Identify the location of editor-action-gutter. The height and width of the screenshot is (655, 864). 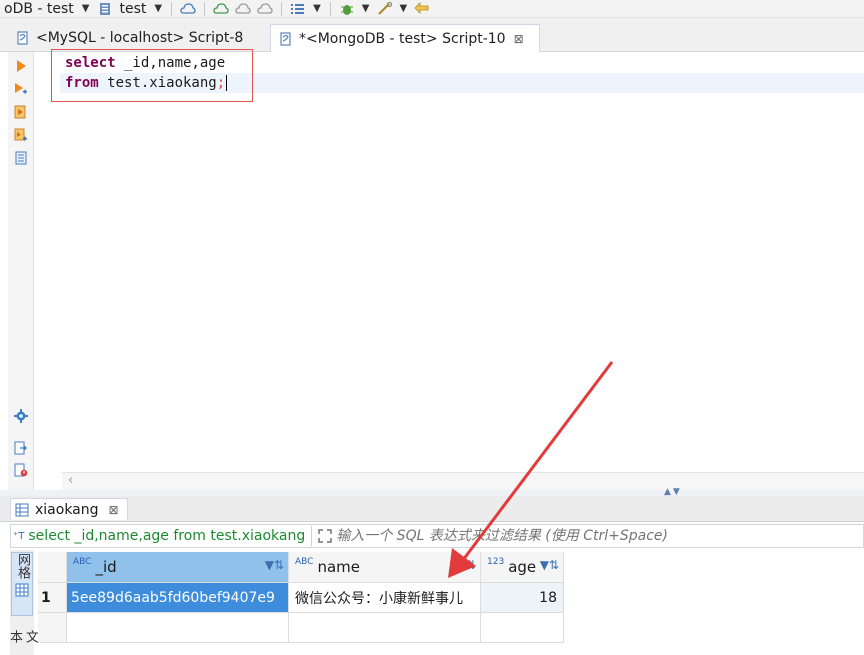
(21, 272).